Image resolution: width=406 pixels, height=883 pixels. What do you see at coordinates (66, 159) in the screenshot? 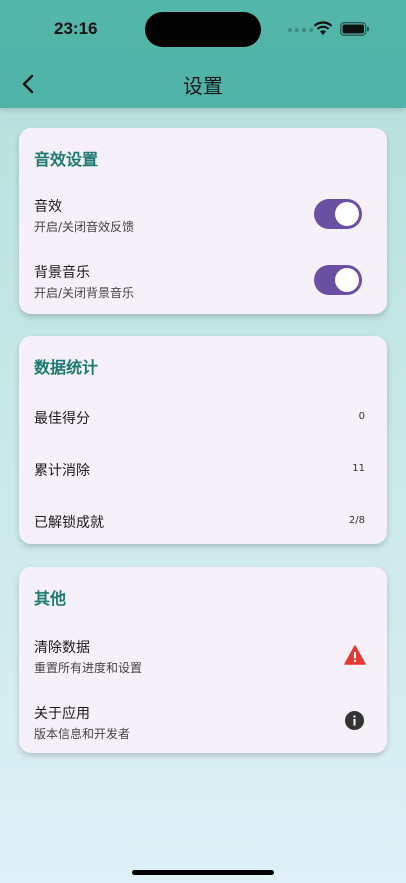
I see `card-title: 音效设置` at bounding box center [66, 159].